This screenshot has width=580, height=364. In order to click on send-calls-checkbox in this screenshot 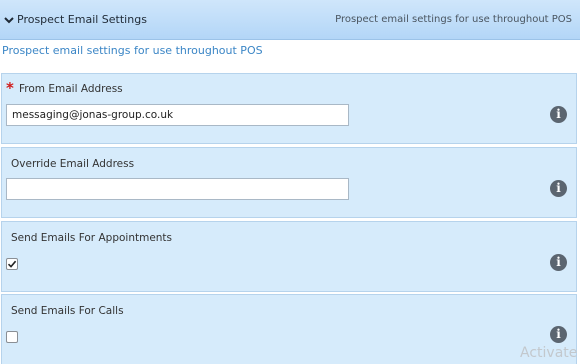, I will do `click(12, 337)`.